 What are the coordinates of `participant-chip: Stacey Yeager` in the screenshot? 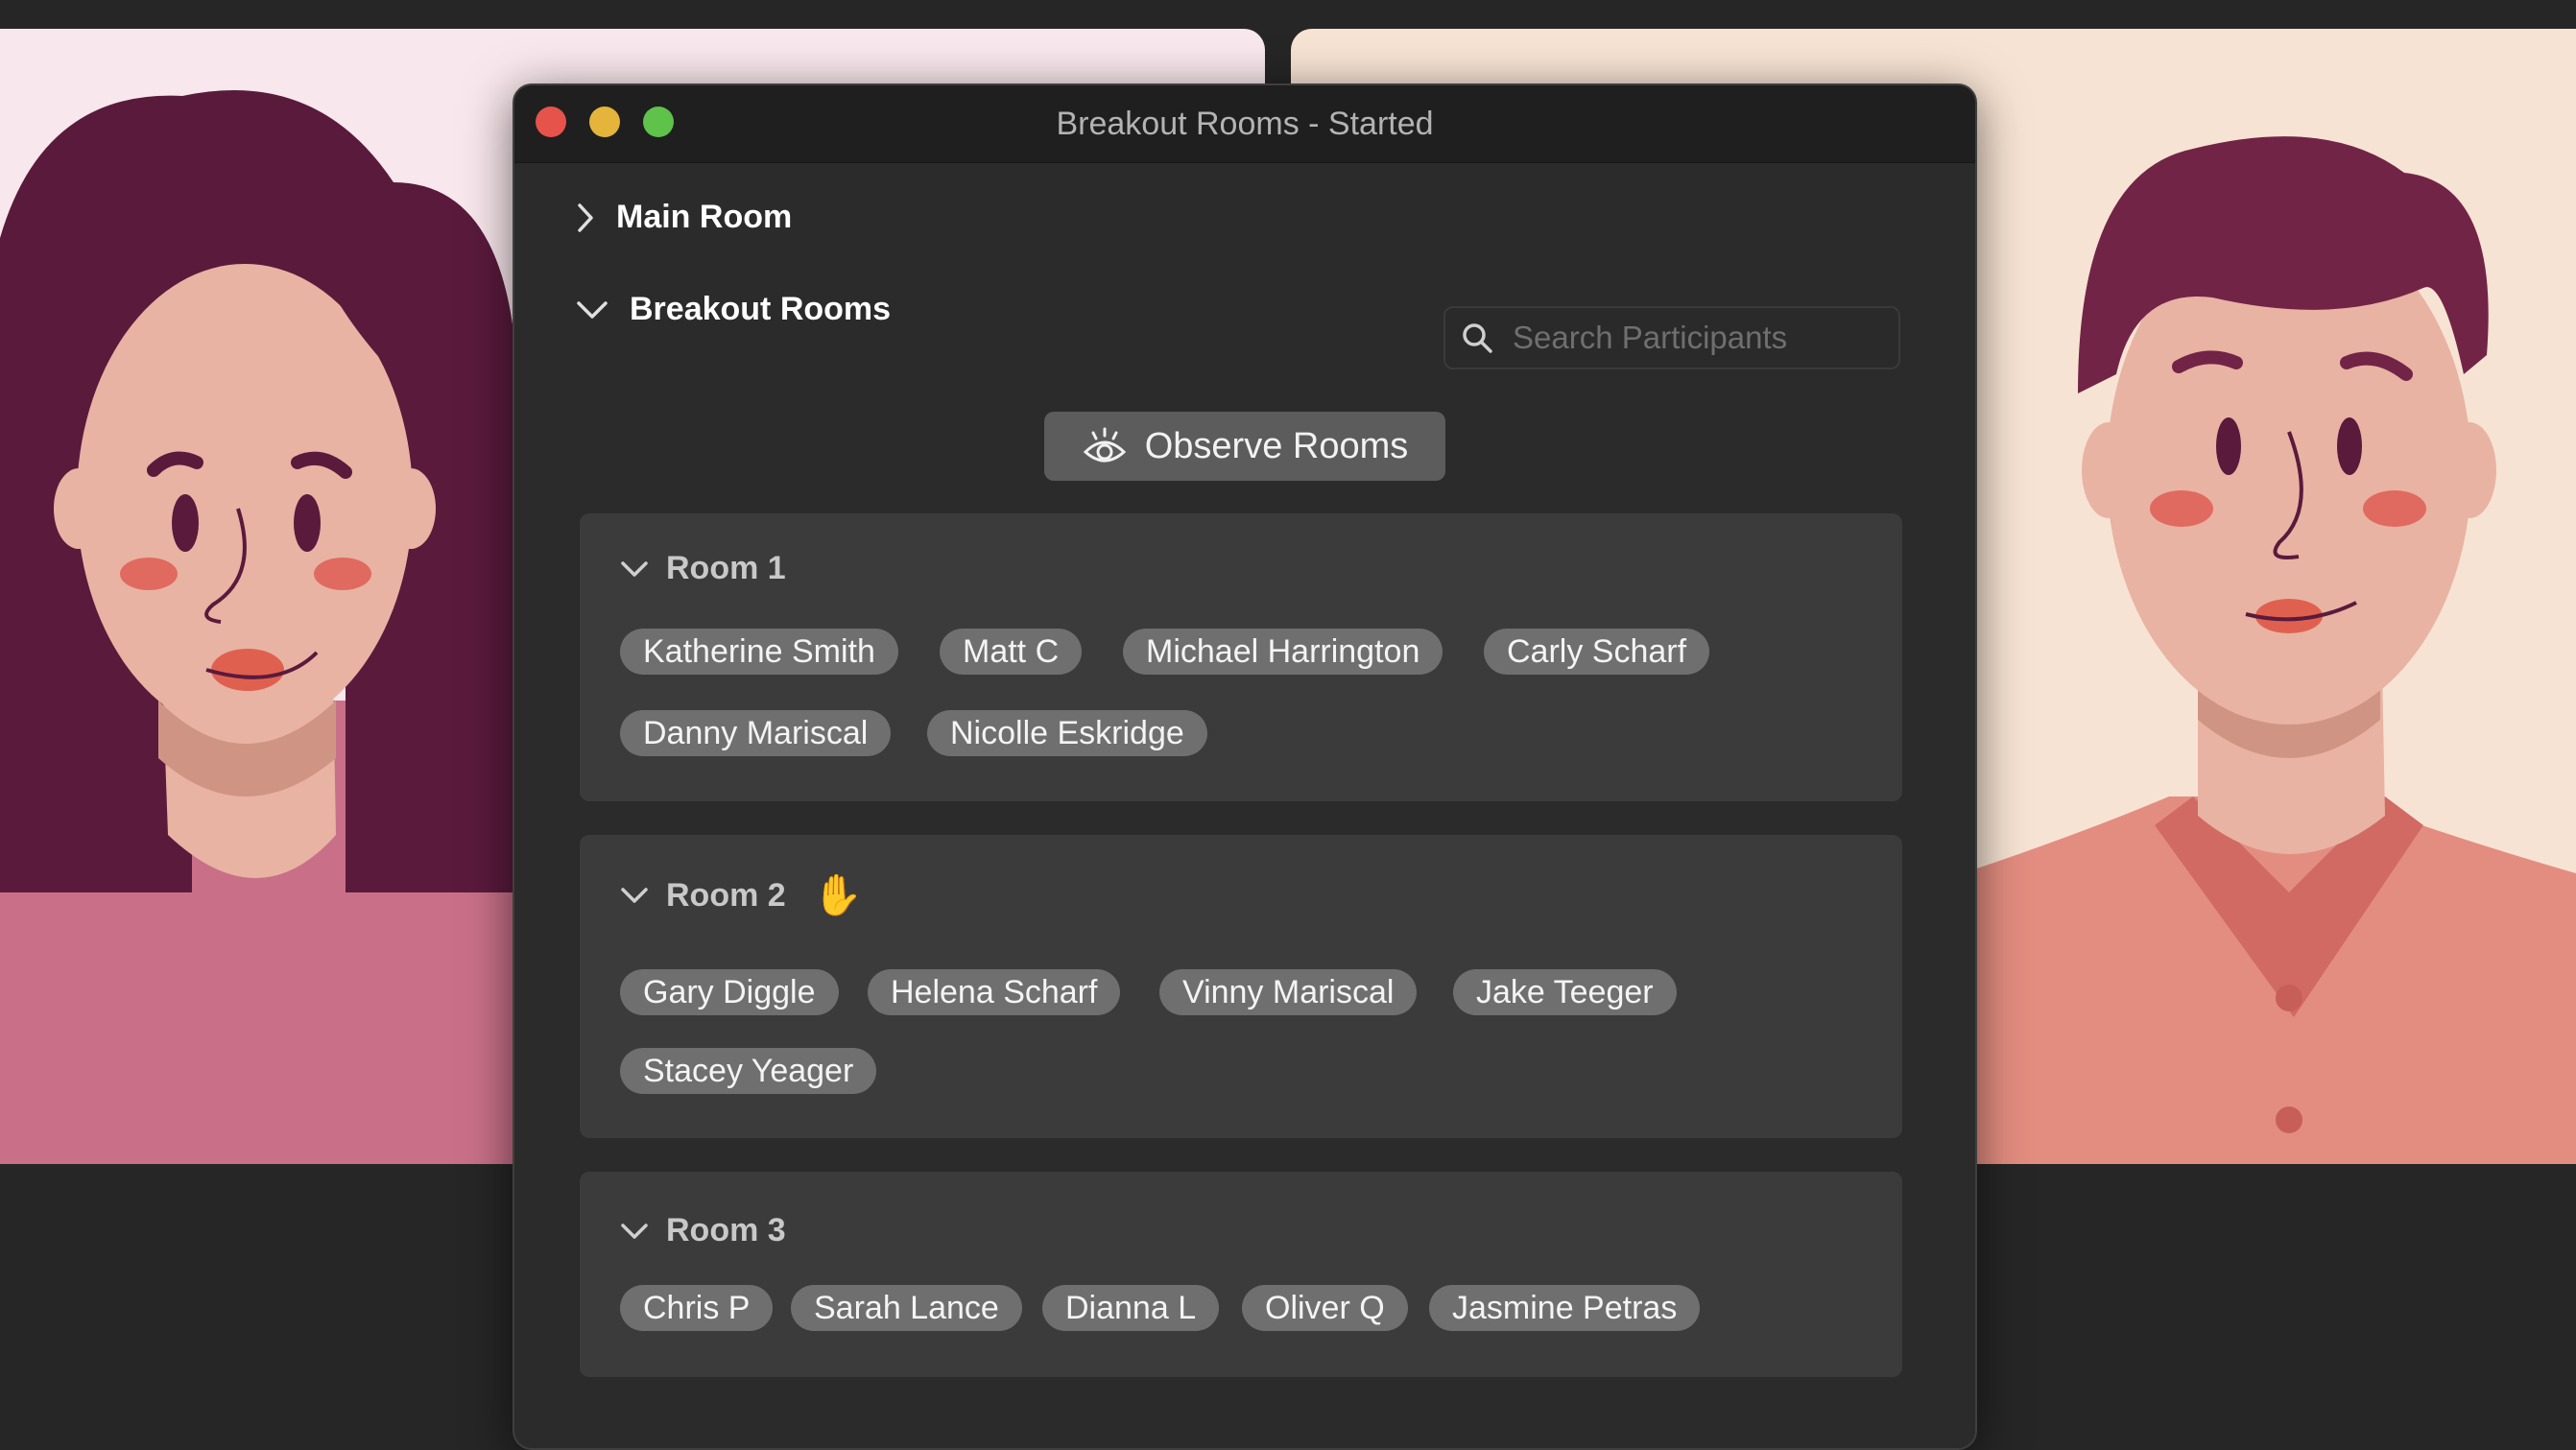 It's located at (748, 1071).